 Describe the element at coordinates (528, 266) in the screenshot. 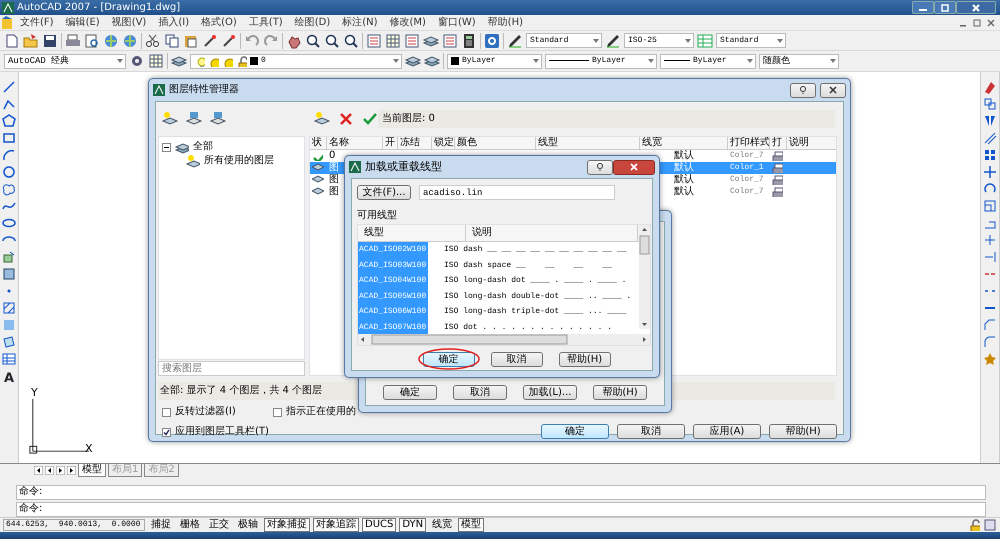

I see `linetype-description: ISO dash space __ __ __ __` at that location.